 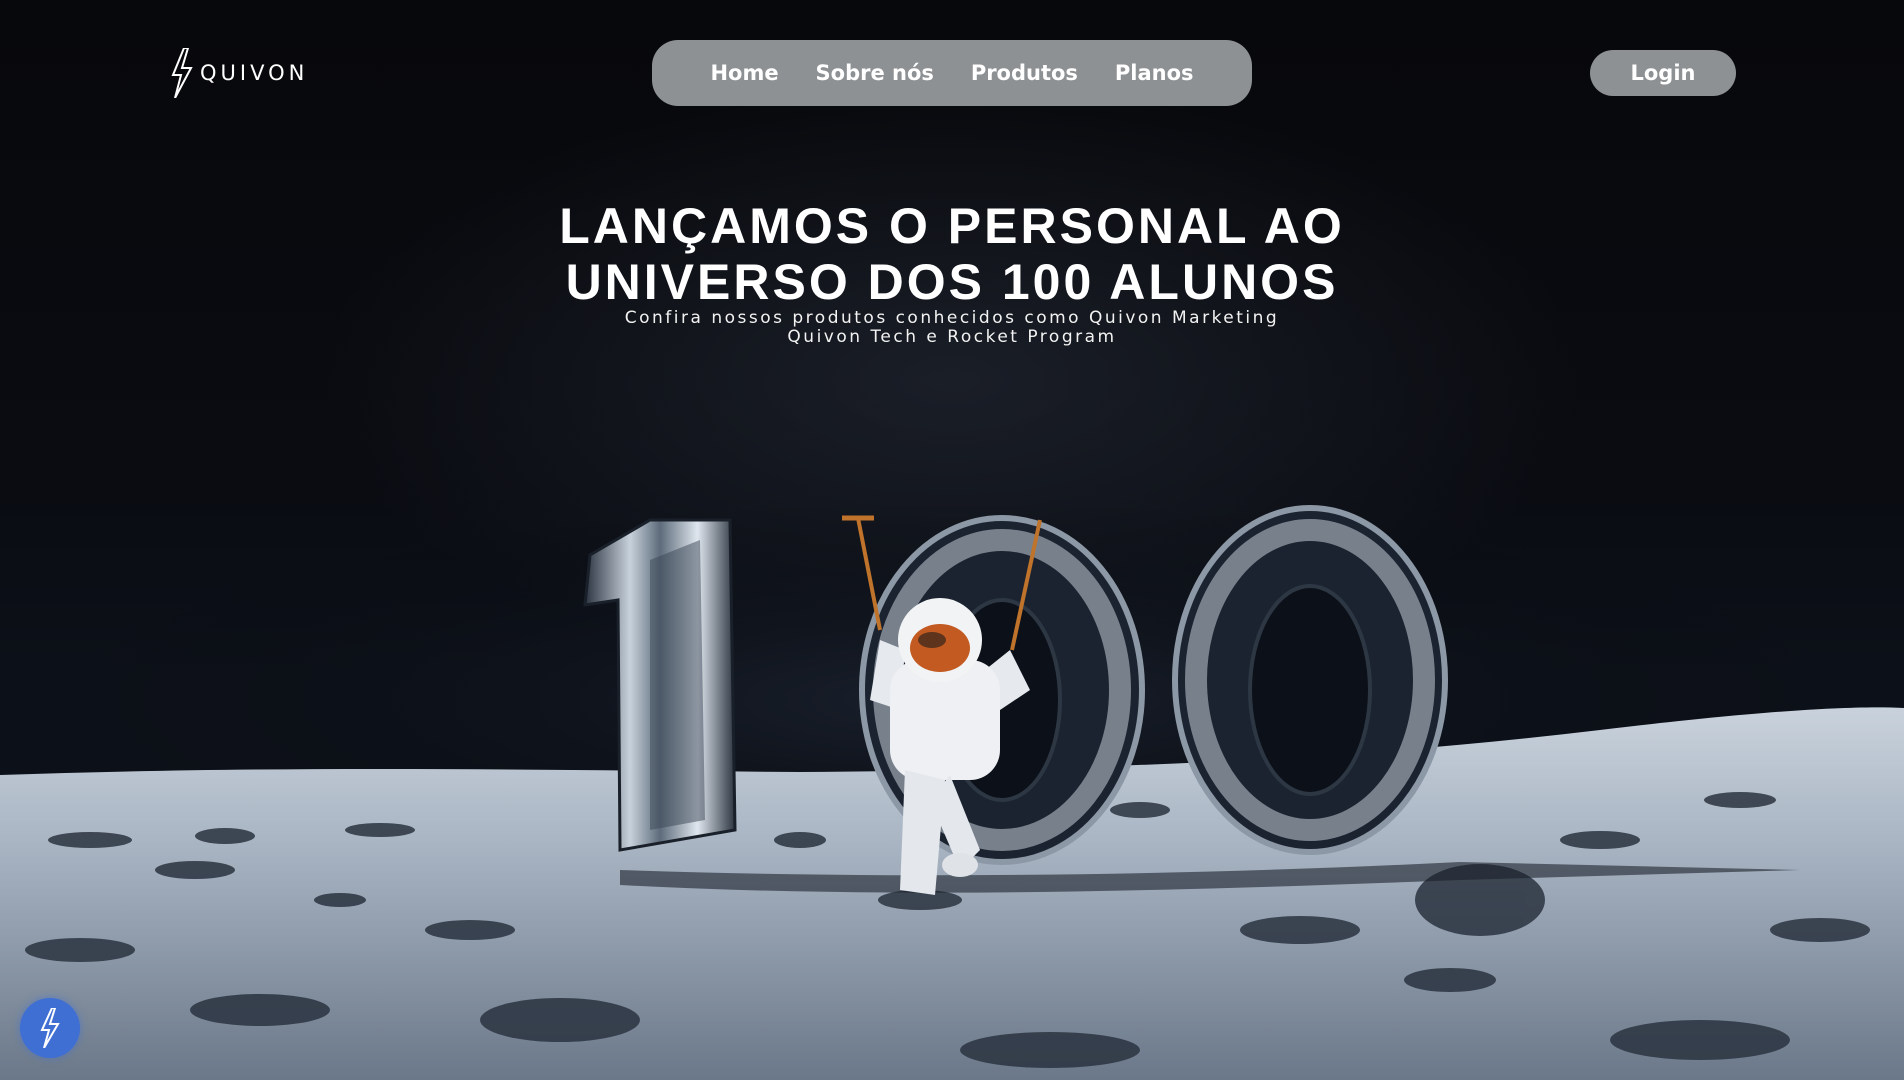 What do you see at coordinates (1310, 680) in the screenshot?
I see `balloon-digit-zero-second` at bounding box center [1310, 680].